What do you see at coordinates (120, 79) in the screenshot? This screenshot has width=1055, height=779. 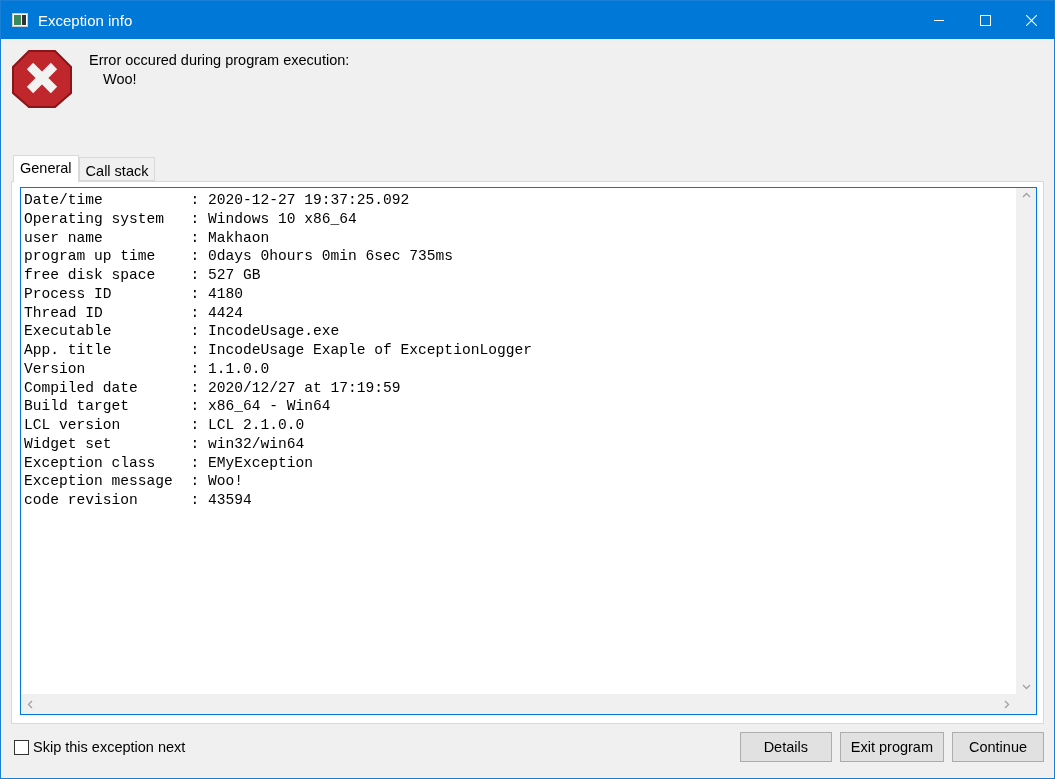 I see `error-message: Woo!` at bounding box center [120, 79].